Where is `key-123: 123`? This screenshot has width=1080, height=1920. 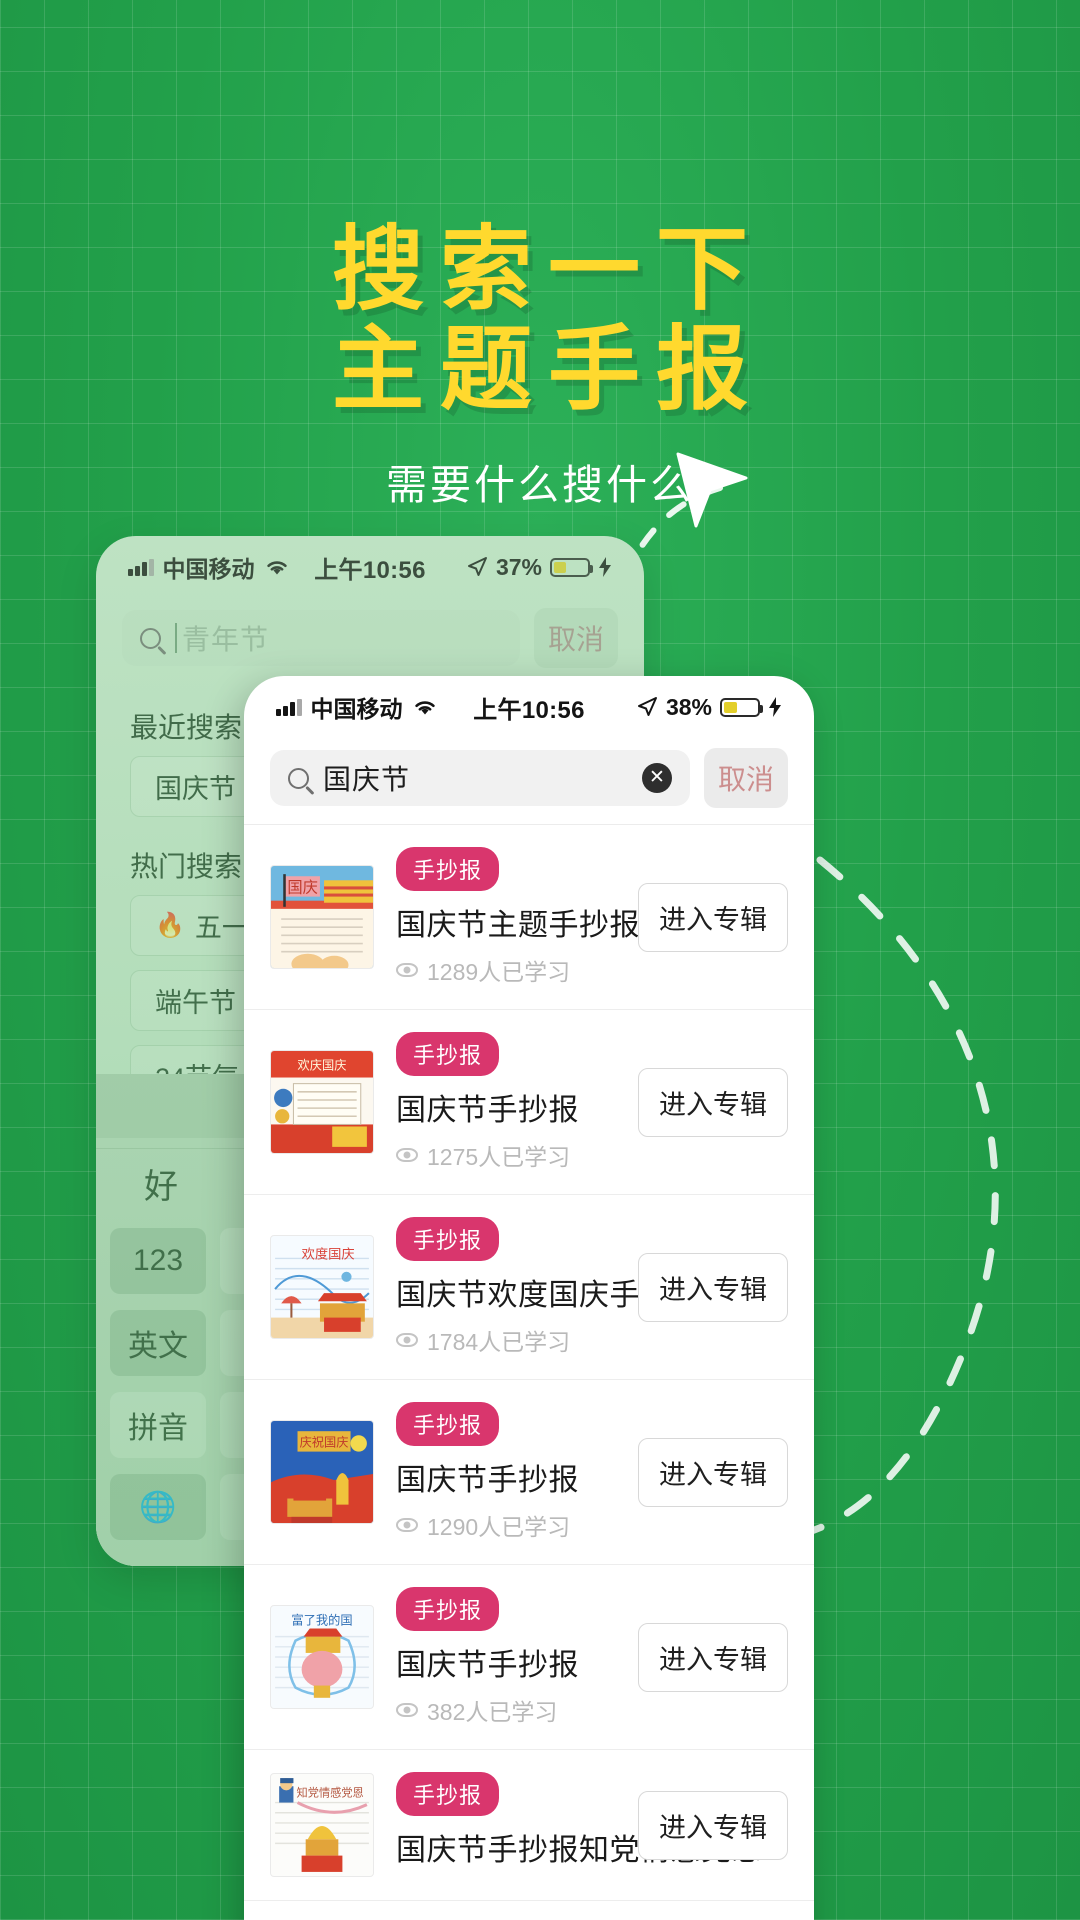 key-123: 123 is located at coordinates (158, 1261).